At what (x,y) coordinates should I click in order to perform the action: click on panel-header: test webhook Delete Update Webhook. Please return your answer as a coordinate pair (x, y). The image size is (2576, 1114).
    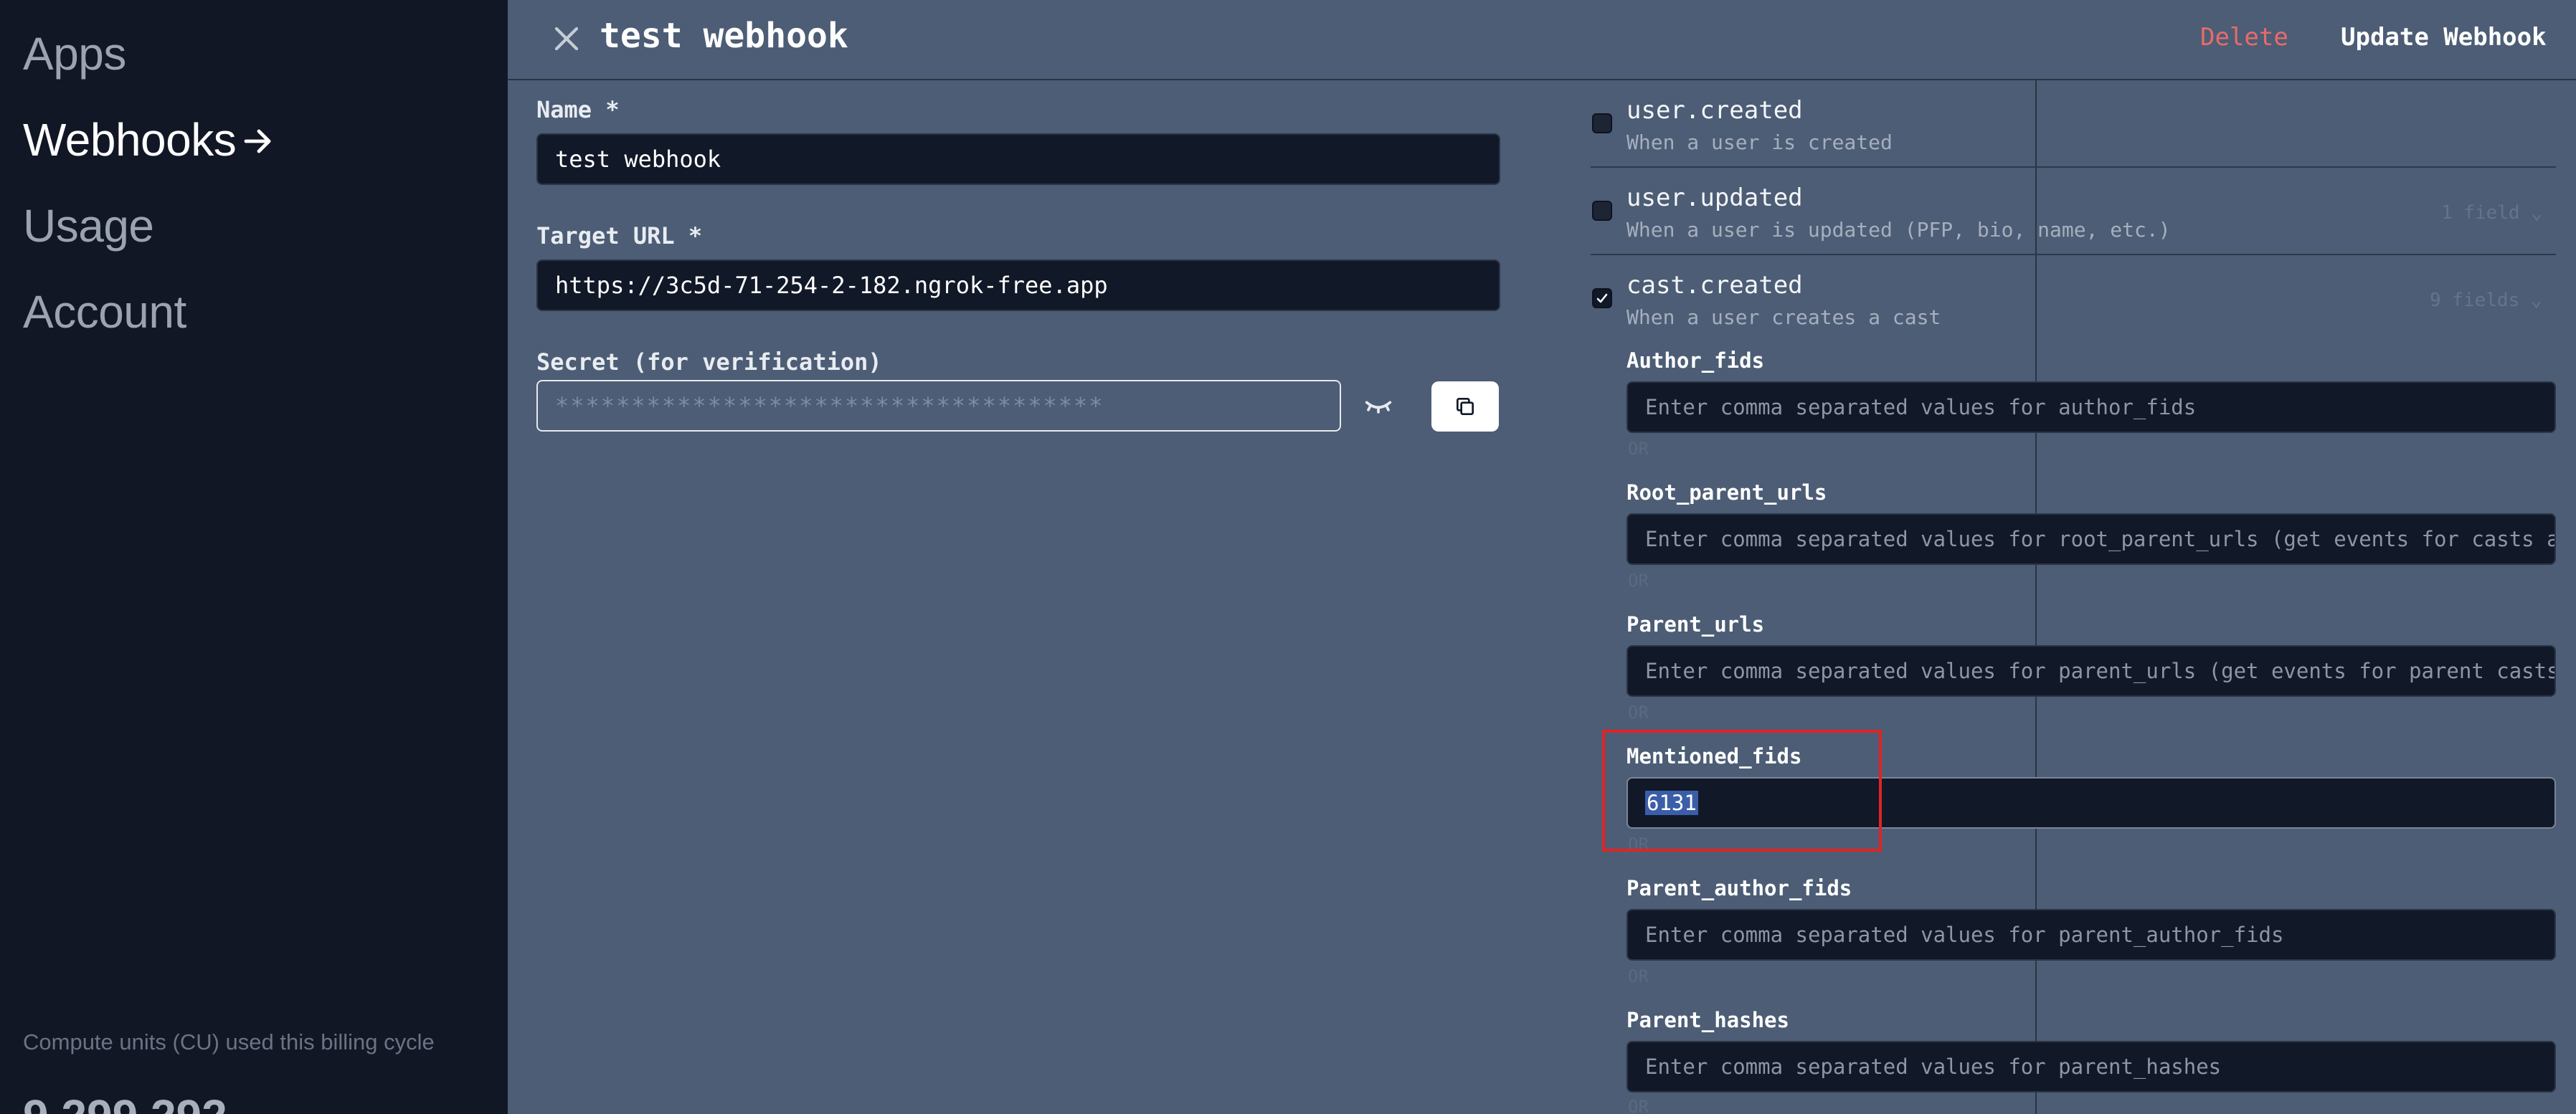
    Looking at the image, I should click on (1542, 40).